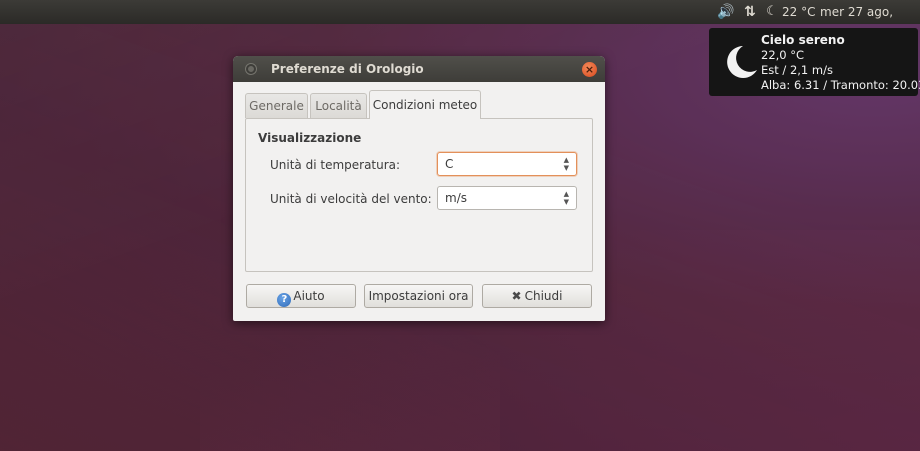 The height and width of the screenshot is (451, 920). Describe the element at coordinates (276, 105) in the screenshot. I see `tab-generale: Generale` at that location.